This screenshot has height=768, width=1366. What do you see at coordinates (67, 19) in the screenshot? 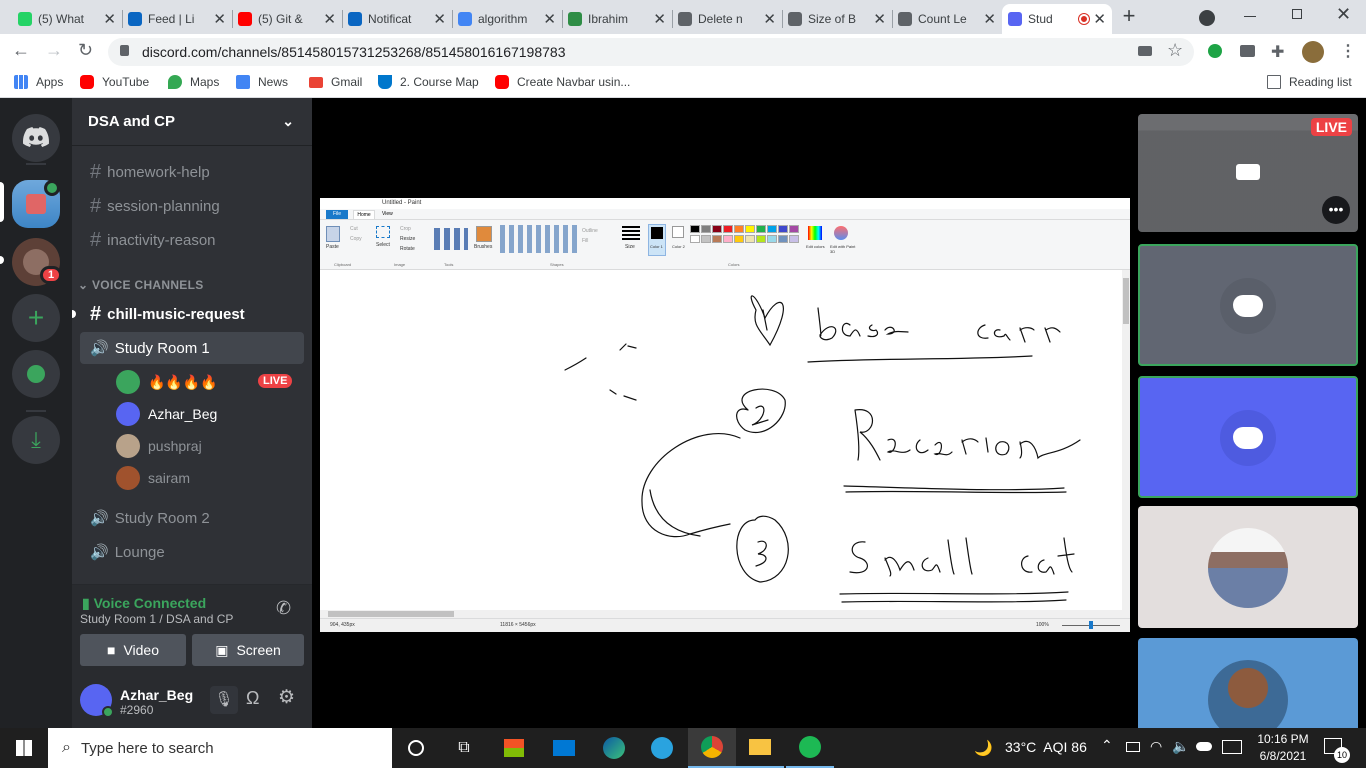
I see `browser-tab: (5) What ✕` at bounding box center [67, 19].